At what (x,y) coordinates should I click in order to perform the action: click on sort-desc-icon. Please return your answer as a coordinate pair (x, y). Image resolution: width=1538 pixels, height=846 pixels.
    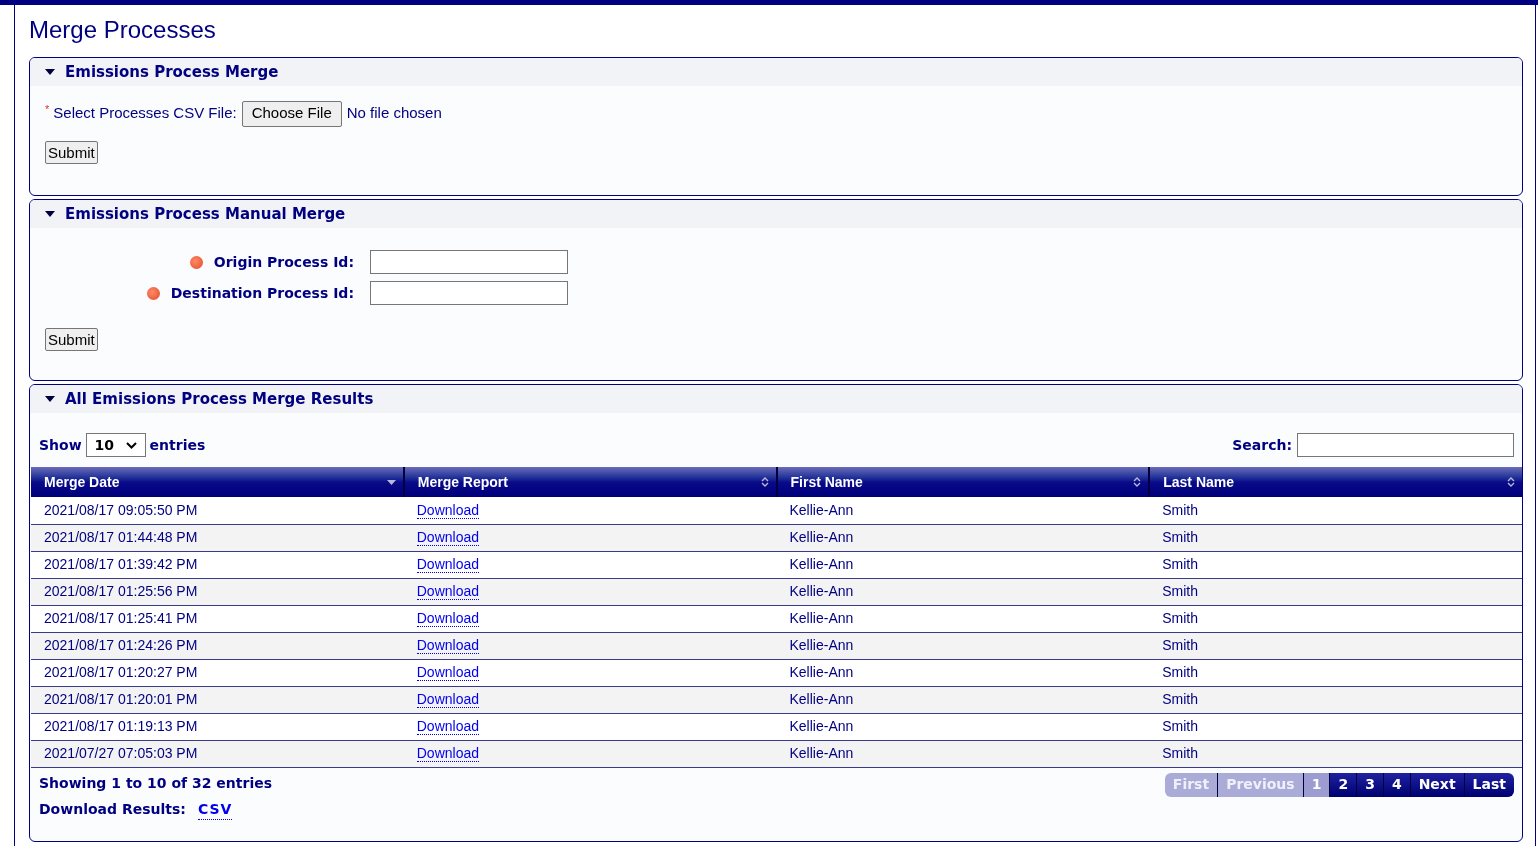
    Looking at the image, I should click on (391, 482).